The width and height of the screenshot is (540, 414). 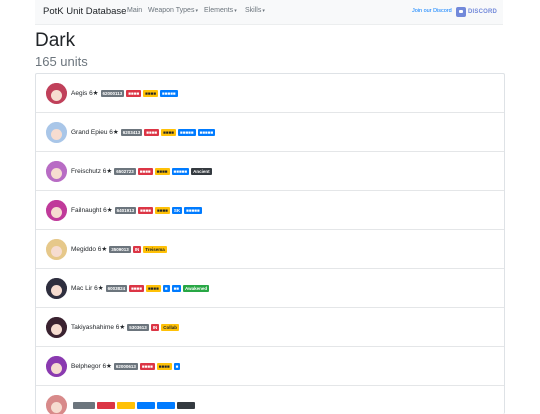 What do you see at coordinates (461, 12) in the screenshot?
I see `discord-icon` at bounding box center [461, 12].